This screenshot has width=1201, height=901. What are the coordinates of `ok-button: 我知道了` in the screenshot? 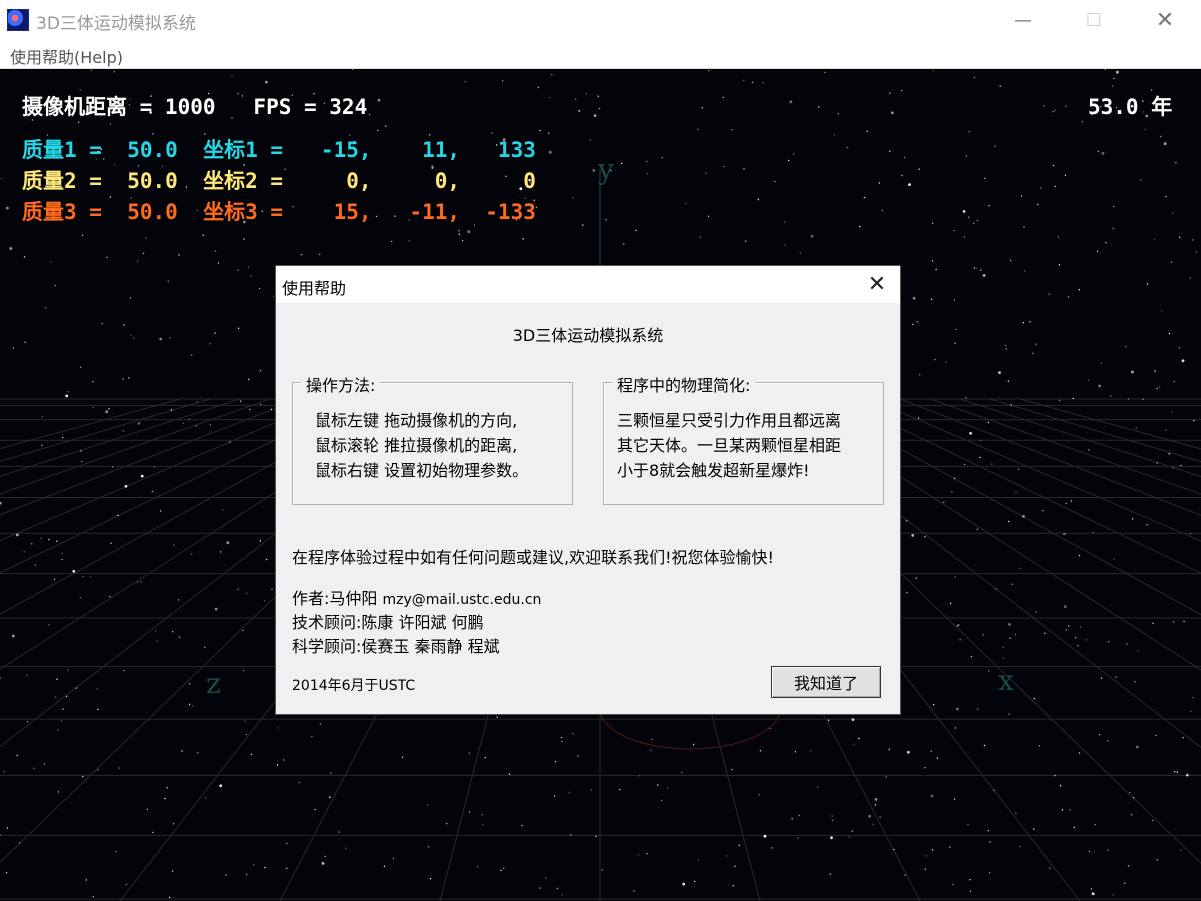 It's located at (826, 682).